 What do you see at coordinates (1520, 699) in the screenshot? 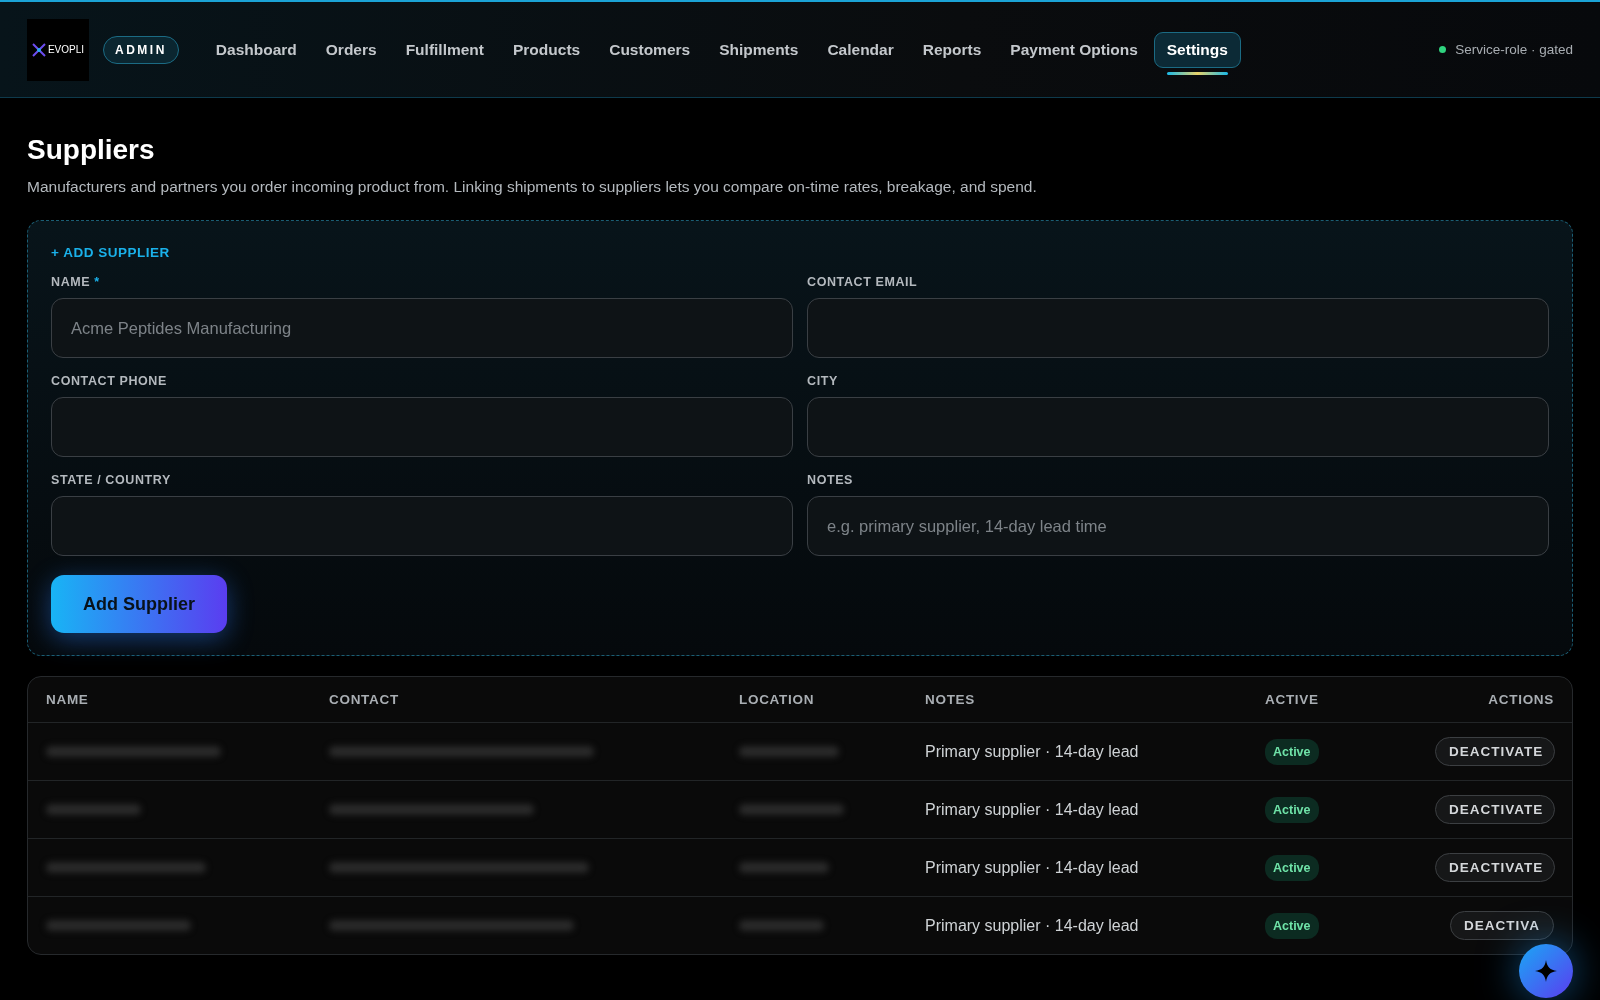
I see `column-header: ACTIONS` at bounding box center [1520, 699].